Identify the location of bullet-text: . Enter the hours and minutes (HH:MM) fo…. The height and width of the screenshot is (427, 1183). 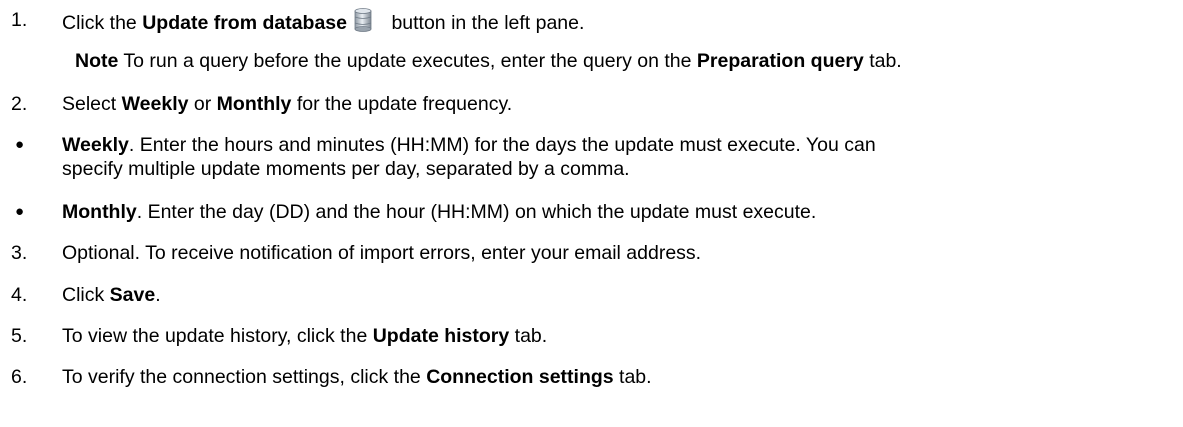
(502, 145).